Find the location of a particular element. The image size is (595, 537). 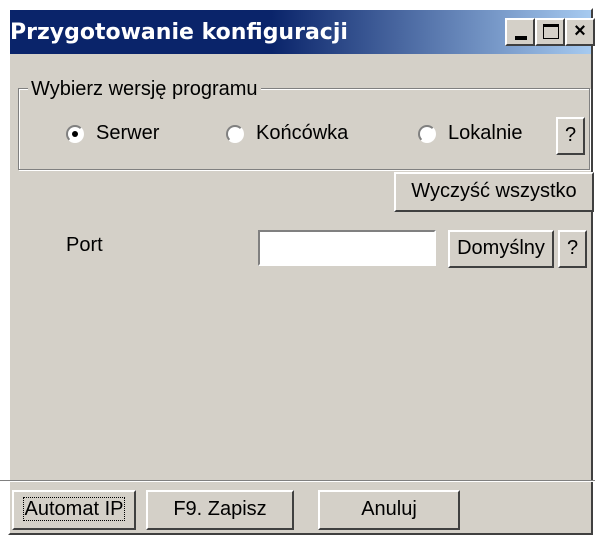

version-help-button: ? is located at coordinates (570, 136).